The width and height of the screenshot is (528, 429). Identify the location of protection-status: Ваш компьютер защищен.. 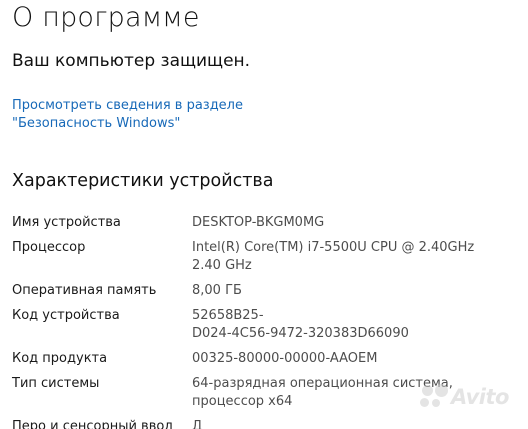
(131, 61).